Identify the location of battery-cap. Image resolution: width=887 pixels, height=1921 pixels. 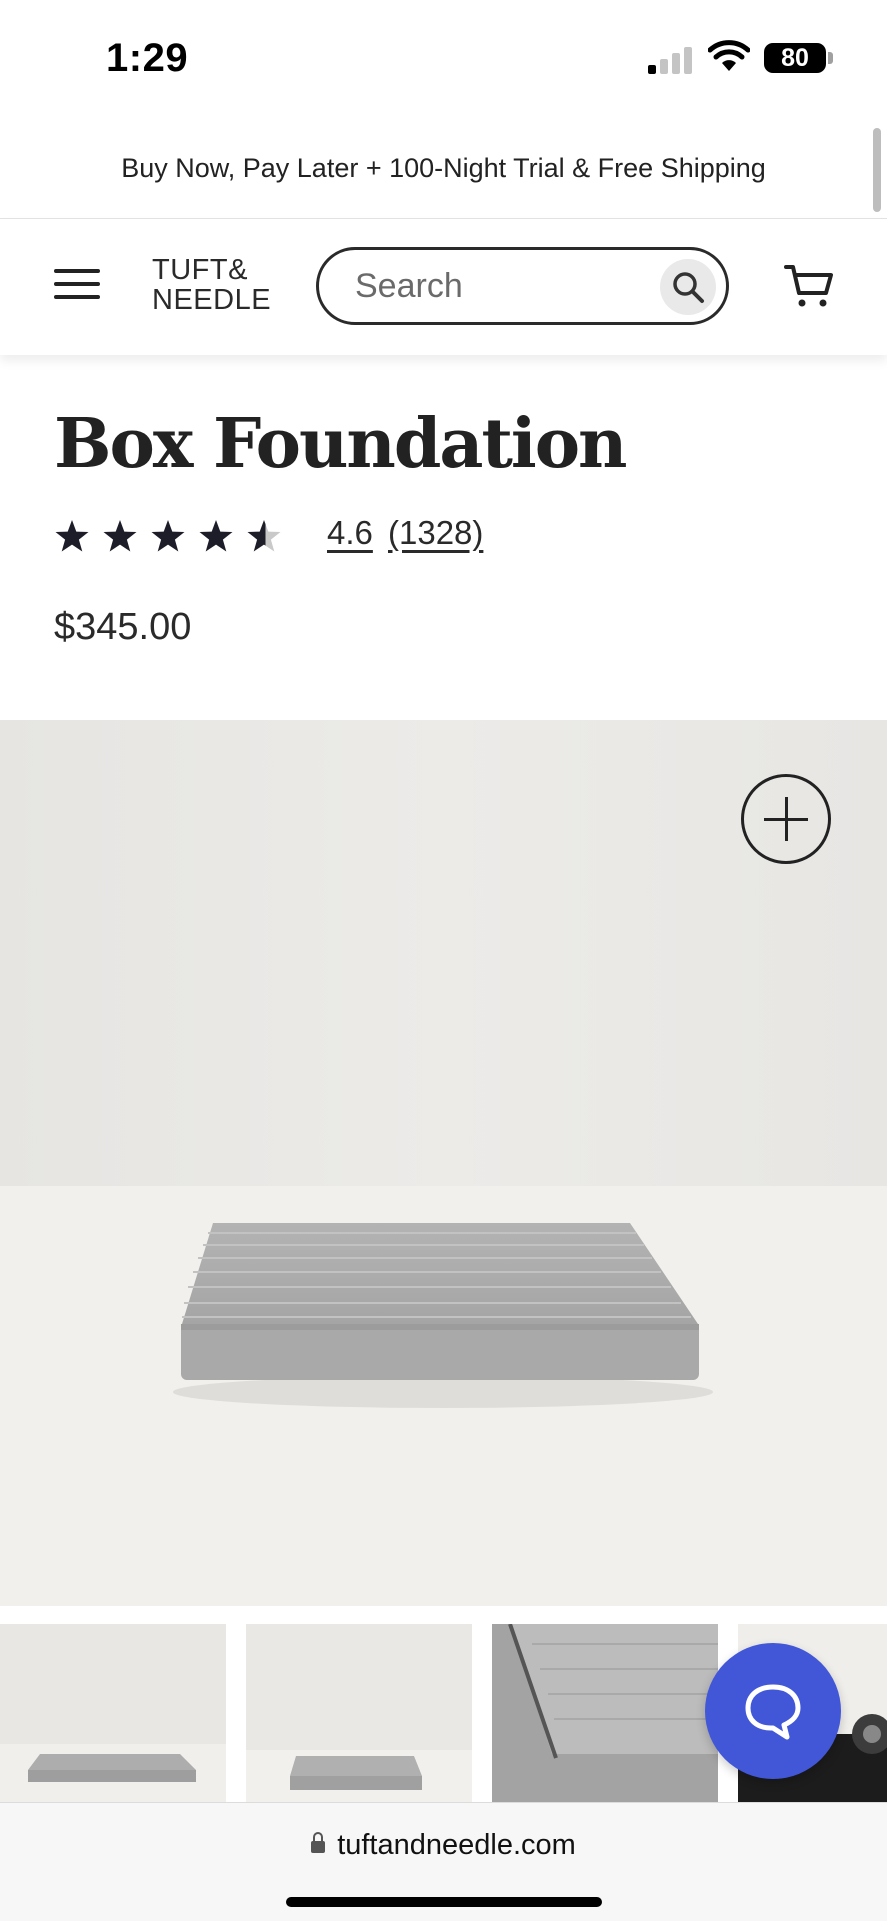
(830, 58).